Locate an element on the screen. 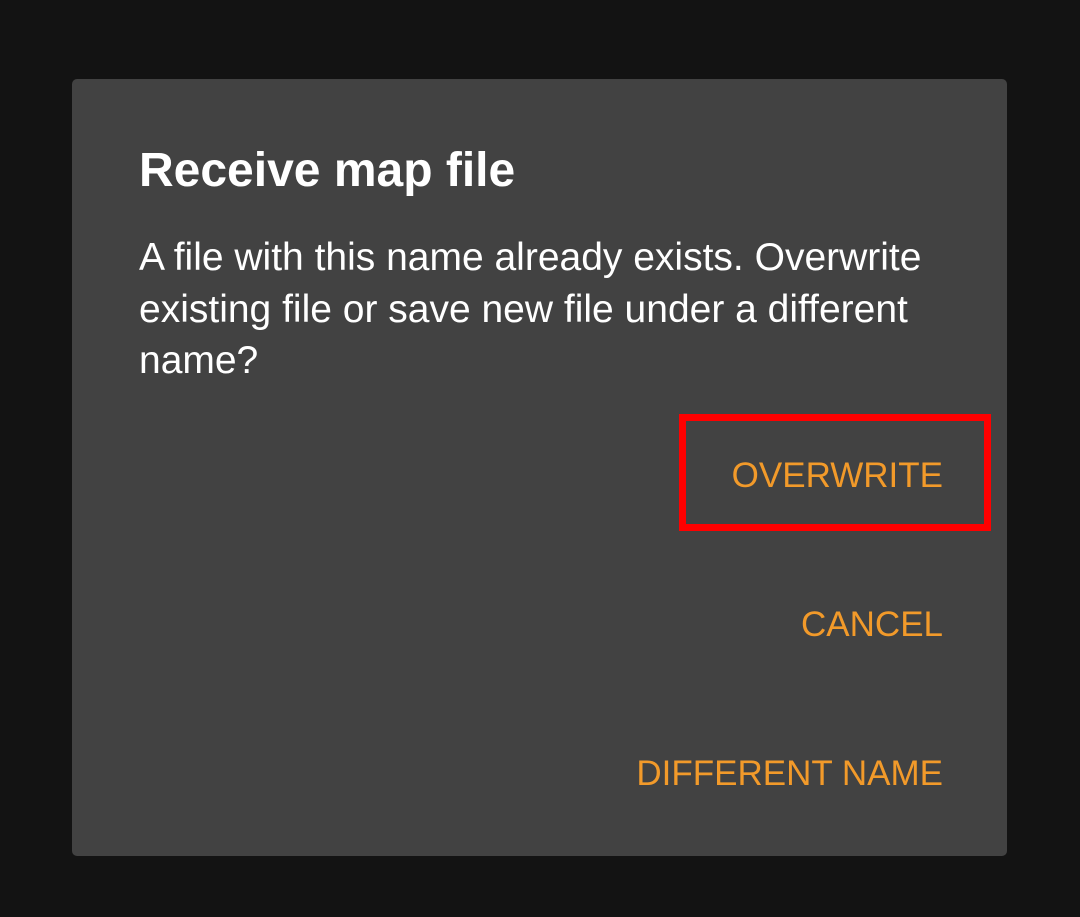  different-name-button: DIFFERENT NAME is located at coordinates (789, 774).